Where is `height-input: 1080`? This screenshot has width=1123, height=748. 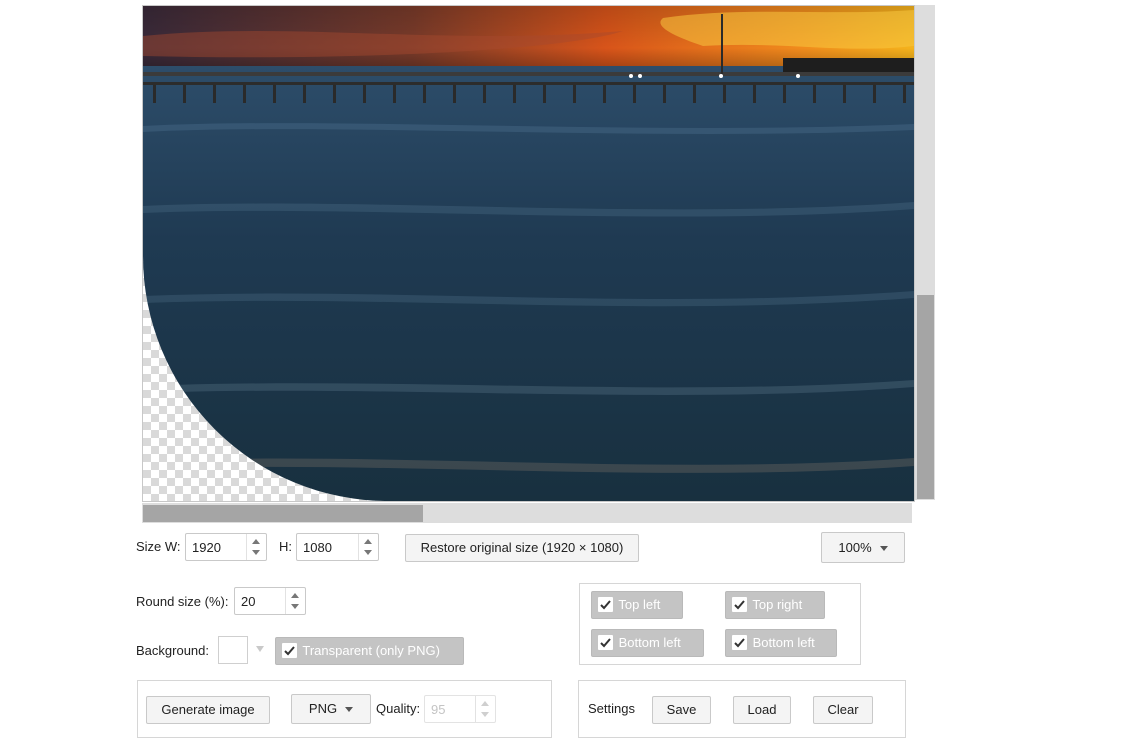 height-input: 1080 is located at coordinates (337, 547).